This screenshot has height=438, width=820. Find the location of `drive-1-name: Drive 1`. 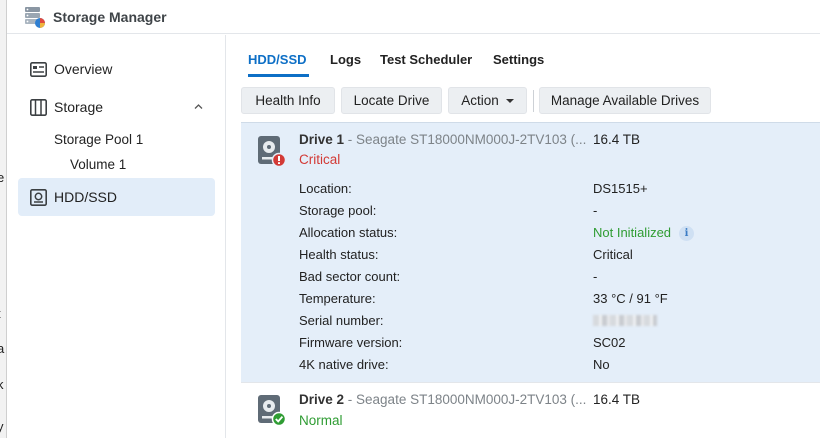

drive-1-name: Drive 1 is located at coordinates (322, 139).